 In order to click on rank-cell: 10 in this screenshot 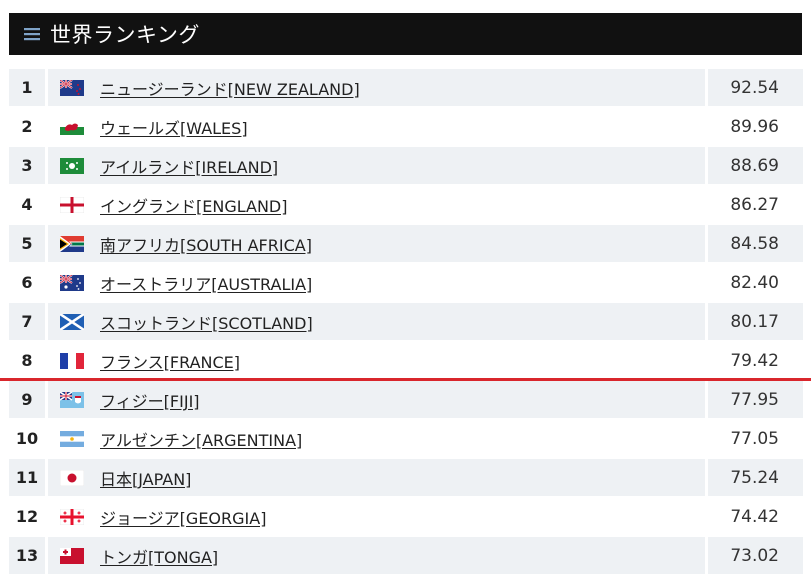, I will do `click(27, 438)`.